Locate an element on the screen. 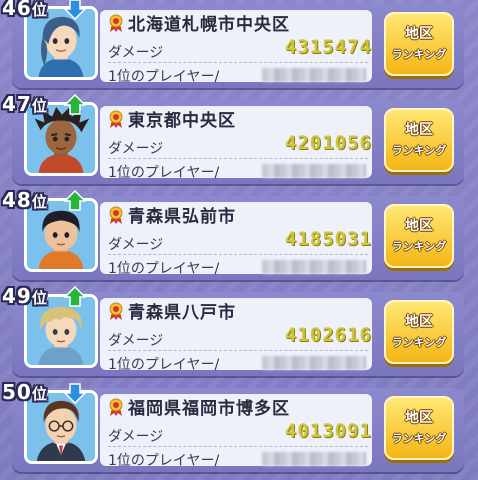  rank-number: 48位 is located at coordinates (25, 200).